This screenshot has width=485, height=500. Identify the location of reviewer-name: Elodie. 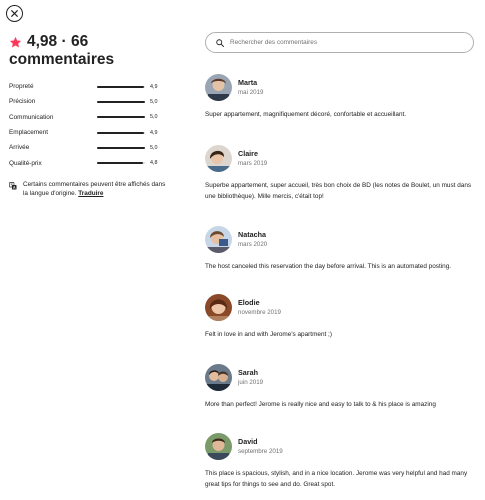
(249, 302).